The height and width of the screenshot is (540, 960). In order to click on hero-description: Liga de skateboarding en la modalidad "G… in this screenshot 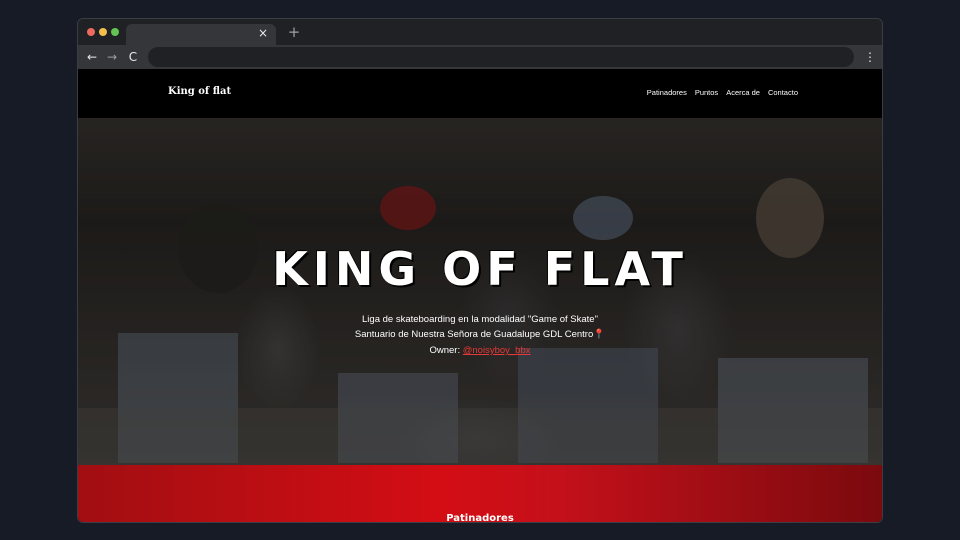, I will do `click(480, 319)`.